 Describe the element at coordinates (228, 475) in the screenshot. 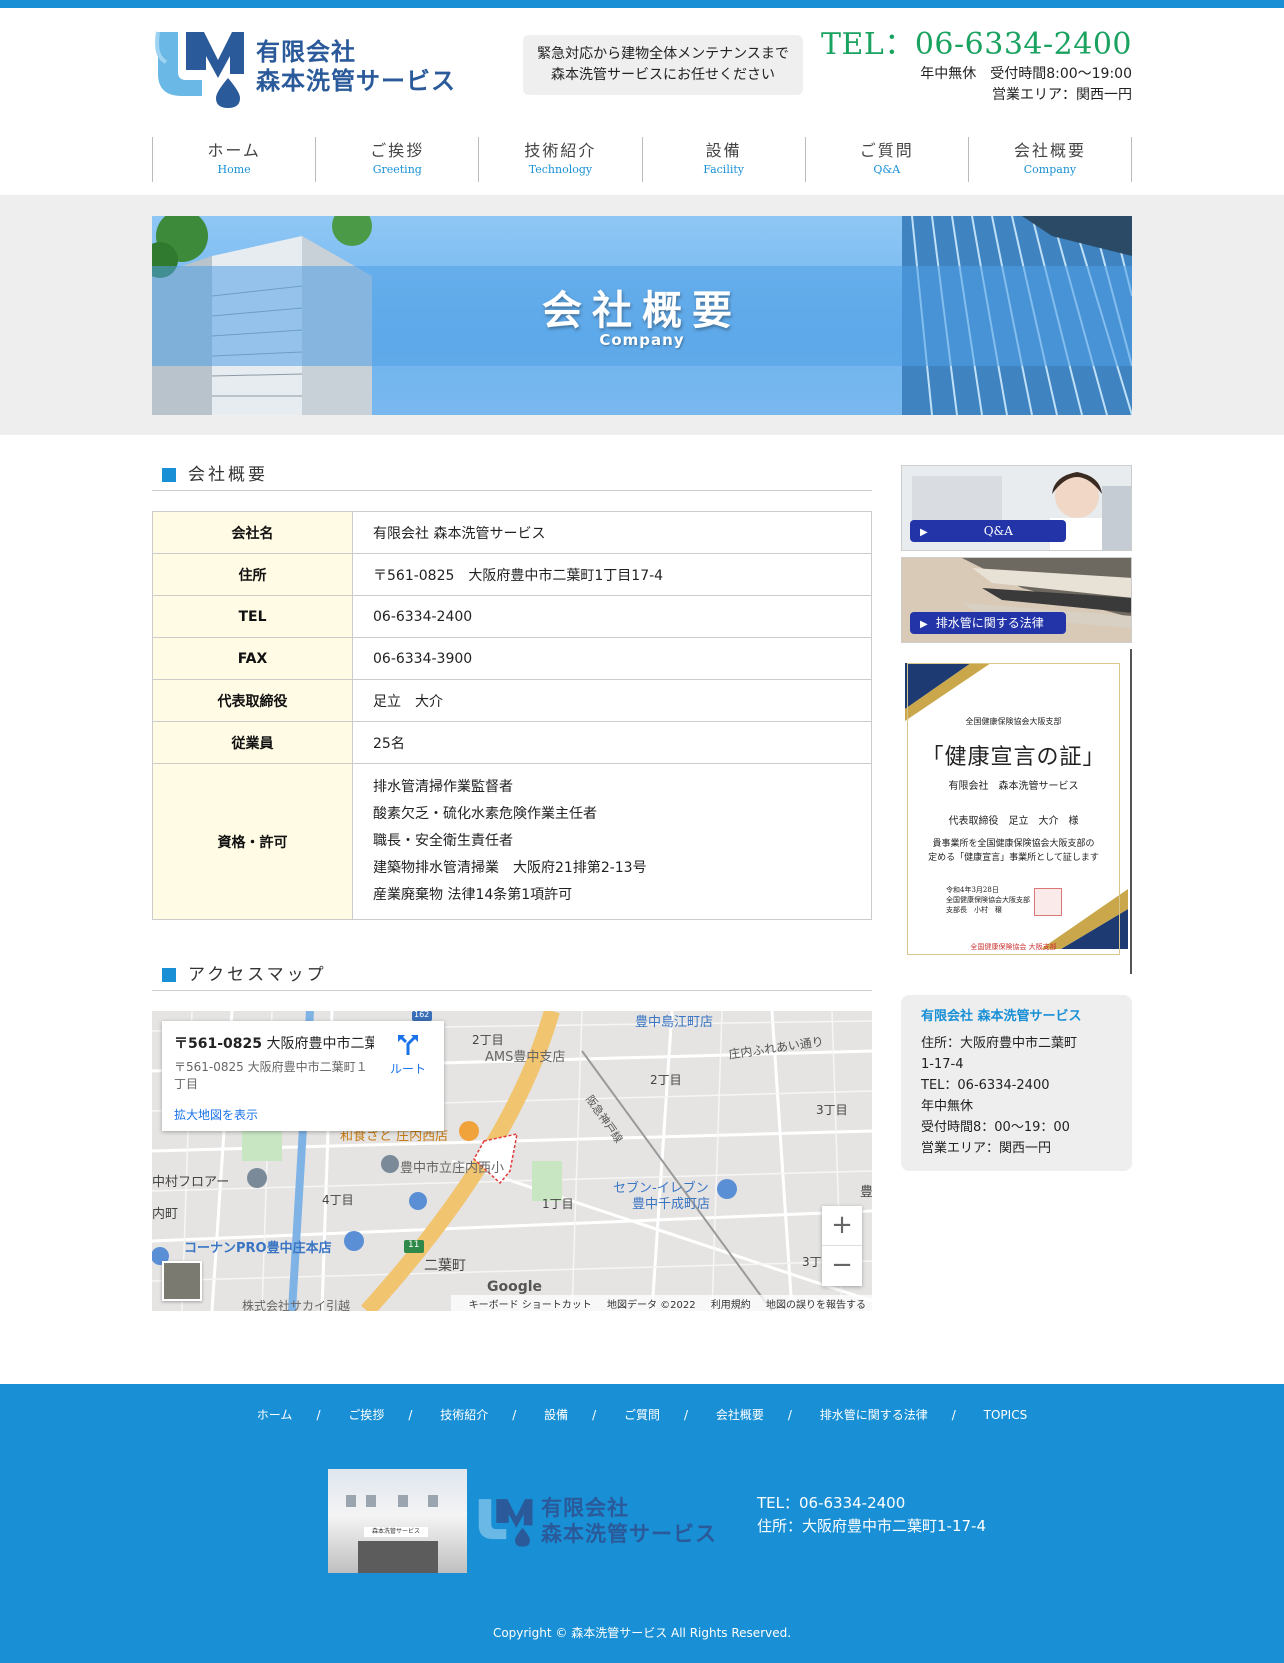

I see `section-title-text: 会社概要` at that location.